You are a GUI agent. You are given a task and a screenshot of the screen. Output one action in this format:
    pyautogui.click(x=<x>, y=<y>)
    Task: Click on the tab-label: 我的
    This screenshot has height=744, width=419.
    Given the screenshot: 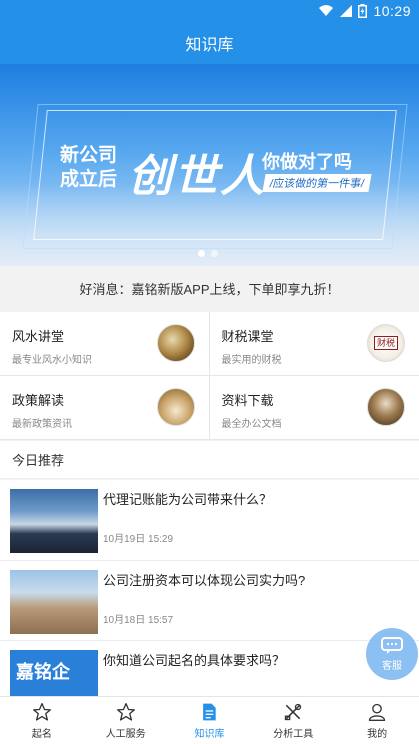 What is the action you would take?
    pyautogui.click(x=377, y=734)
    